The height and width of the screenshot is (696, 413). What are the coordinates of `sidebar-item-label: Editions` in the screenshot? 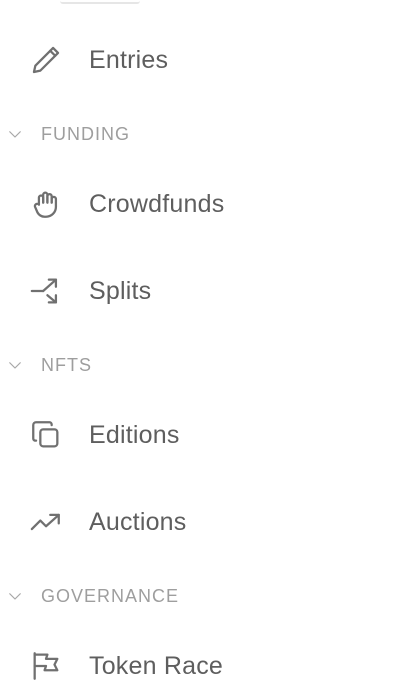 It's located at (134, 434).